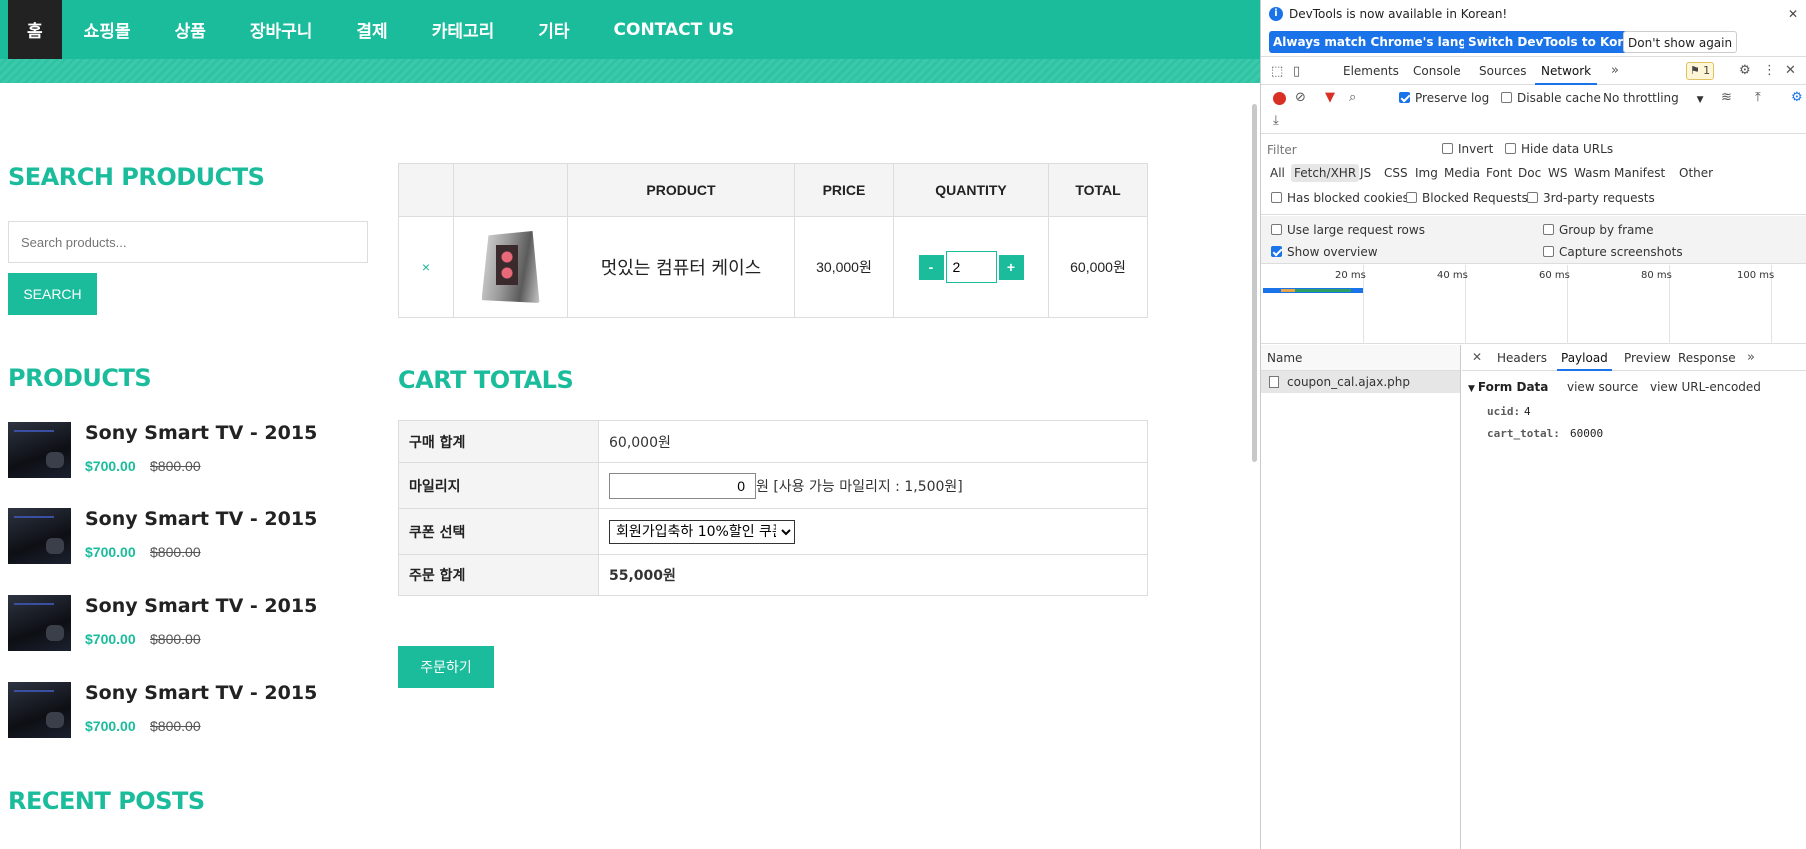 The height and width of the screenshot is (849, 1806). Describe the element at coordinates (1647, 358) in the screenshot. I see `tab-preview: Preview` at that location.